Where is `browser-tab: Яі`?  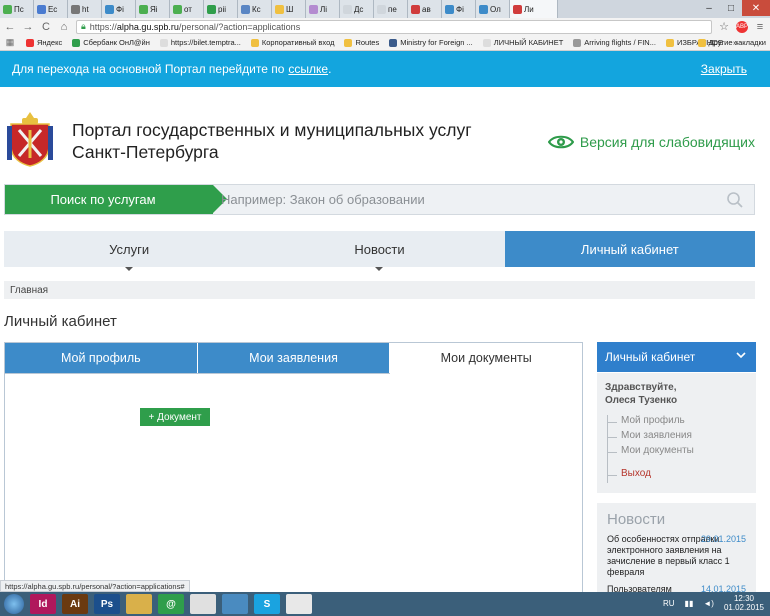 browser-tab: Яі is located at coordinates (153, 9).